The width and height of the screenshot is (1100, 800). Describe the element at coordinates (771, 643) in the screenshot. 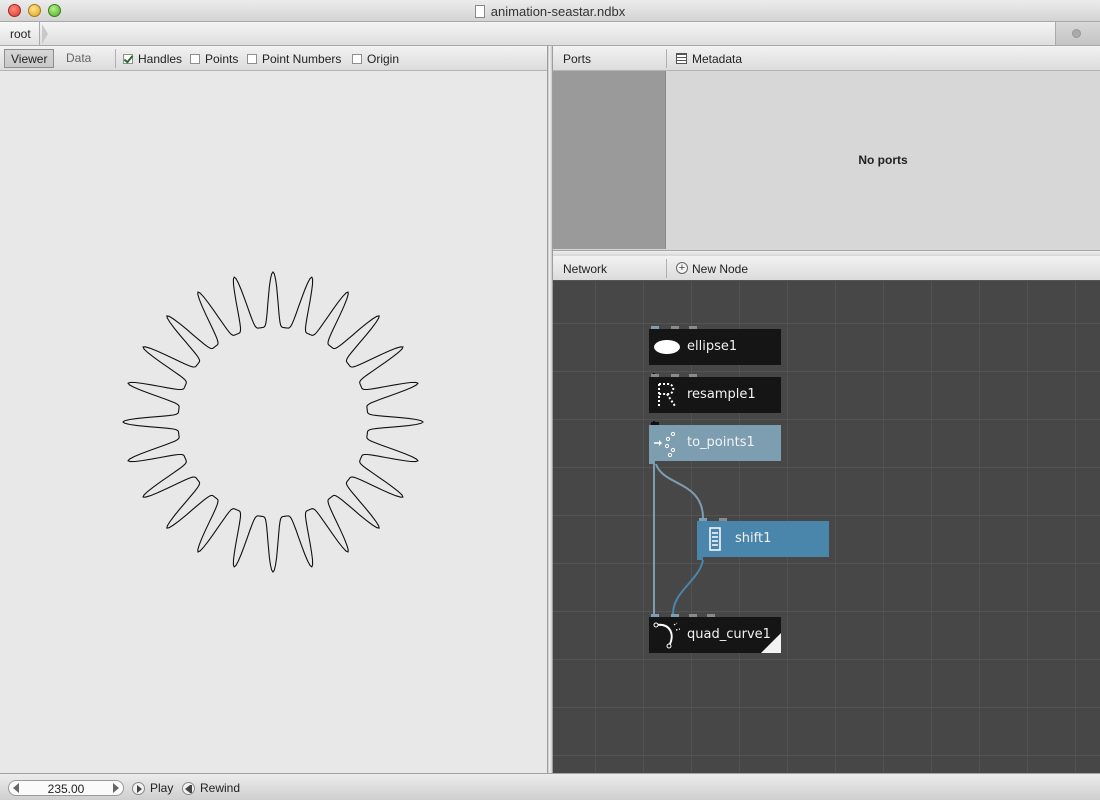

I see `rendered-node-indicator` at that location.